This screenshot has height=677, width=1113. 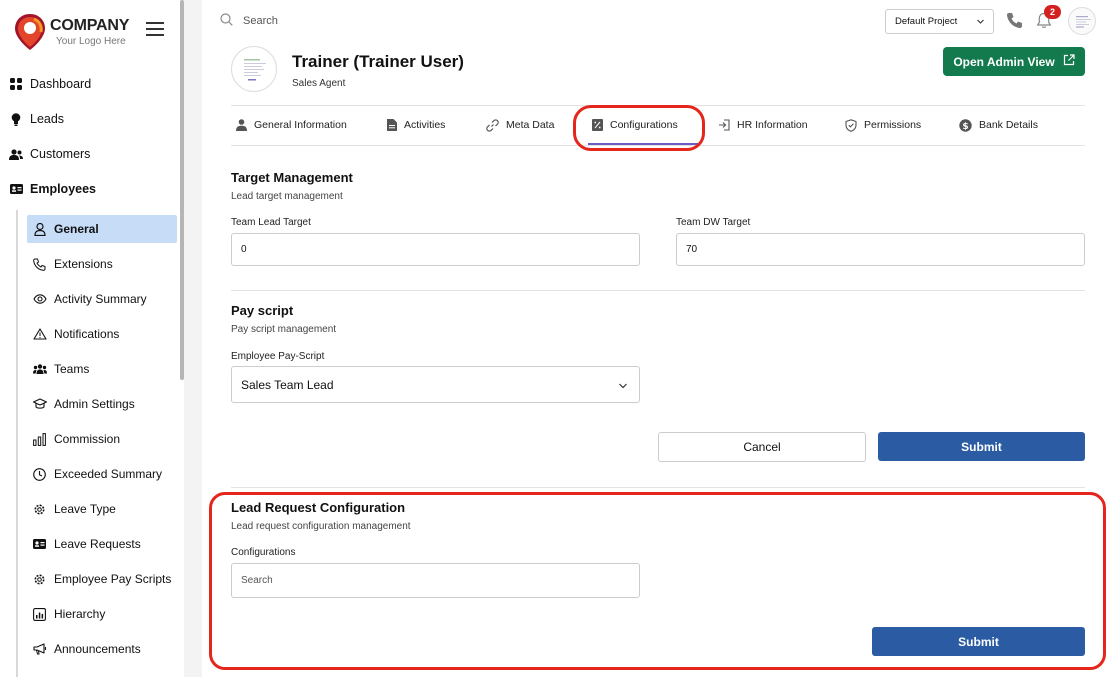 What do you see at coordinates (287, 384) in the screenshot?
I see `employee-pay-script-value: Sales Team Lead` at bounding box center [287, 384].